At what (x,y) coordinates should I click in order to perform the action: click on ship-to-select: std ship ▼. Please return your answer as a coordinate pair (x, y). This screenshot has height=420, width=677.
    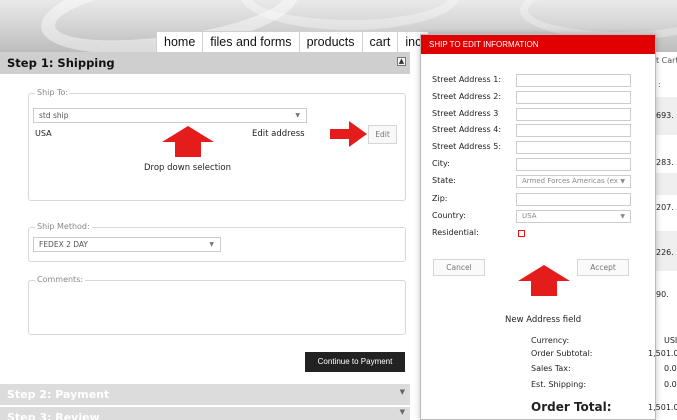
    Looking at the image, I should click on (170, 115).